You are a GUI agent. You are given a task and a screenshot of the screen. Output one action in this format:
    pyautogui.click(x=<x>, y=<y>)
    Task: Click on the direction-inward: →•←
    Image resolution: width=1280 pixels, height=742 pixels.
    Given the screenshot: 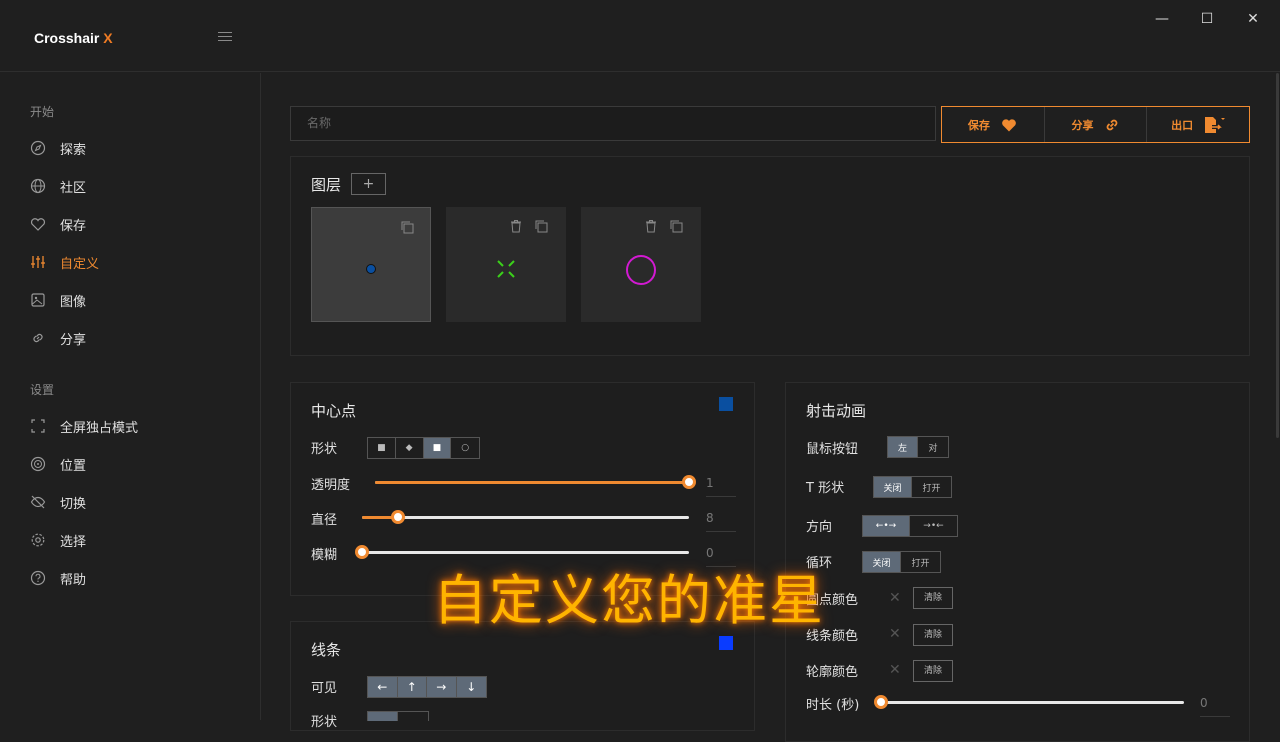 What is the action you would take?
    pyautogui.click(x=933, y=526)
    